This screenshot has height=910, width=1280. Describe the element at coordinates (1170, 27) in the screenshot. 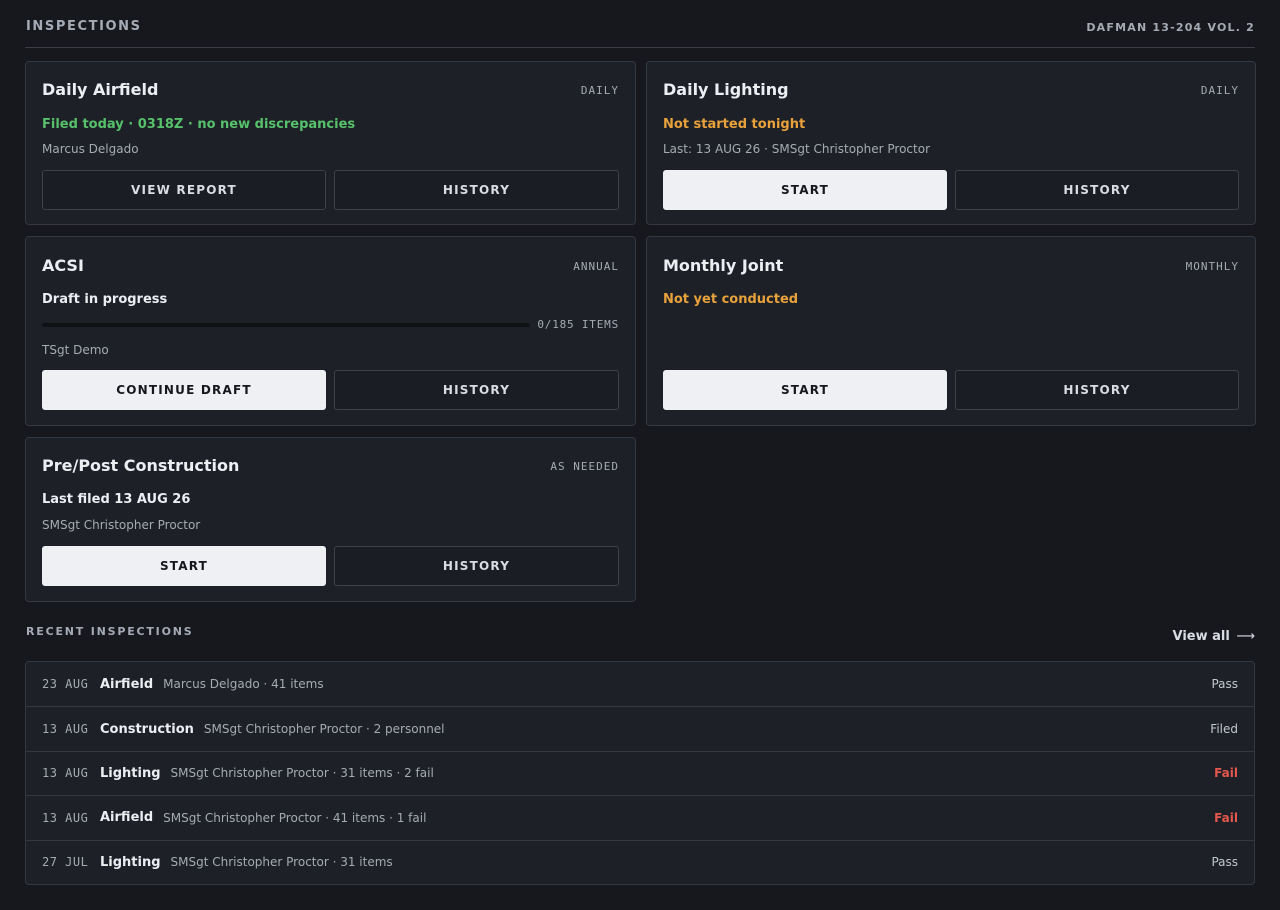

I see `regulation-reference: DAFMAN 13-204 VOL. 2` at that location.